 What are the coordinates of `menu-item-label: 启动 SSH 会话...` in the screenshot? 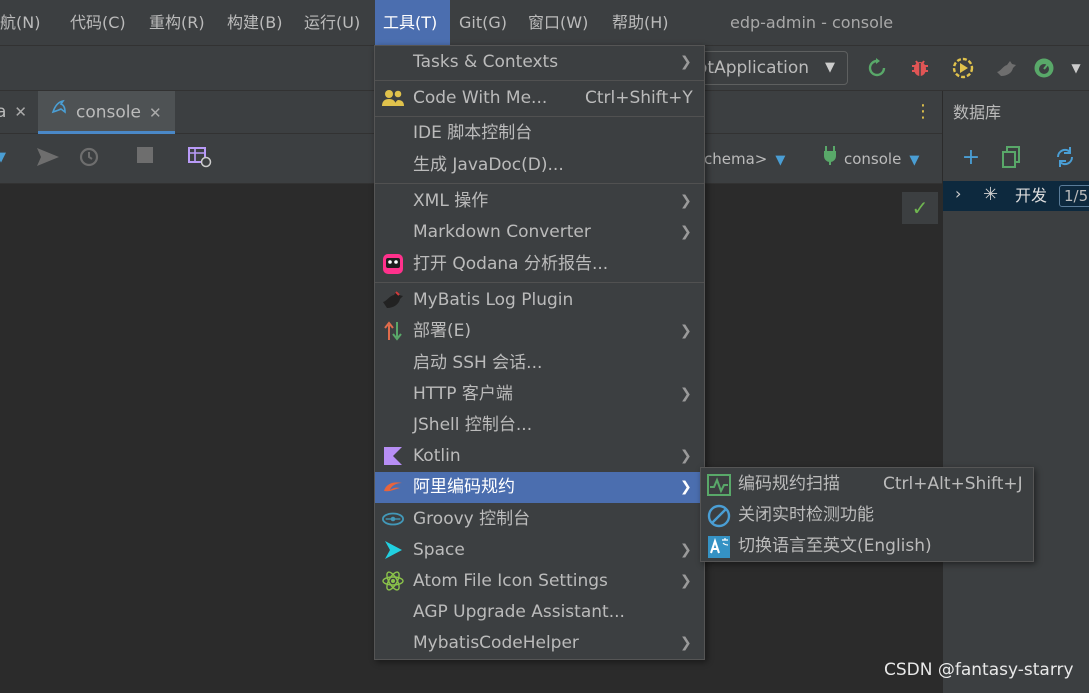 It's located at (478, 363).